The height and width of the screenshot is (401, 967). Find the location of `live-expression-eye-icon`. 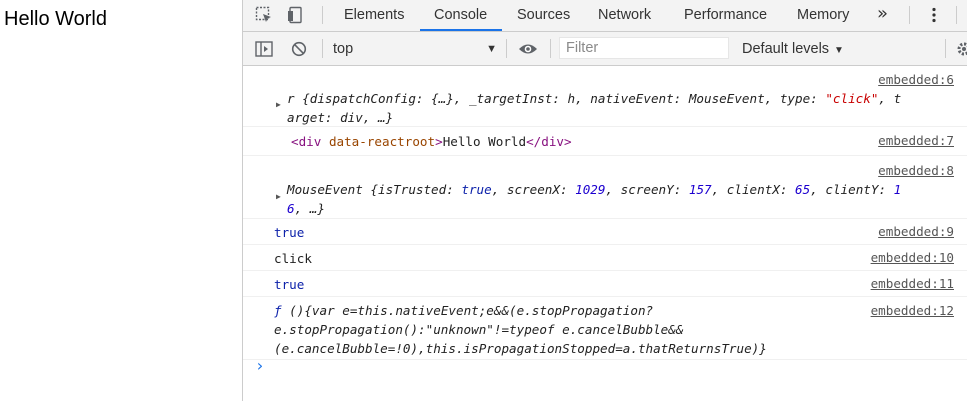

live-expression-eye-icon is located at coordinates (528, 49).